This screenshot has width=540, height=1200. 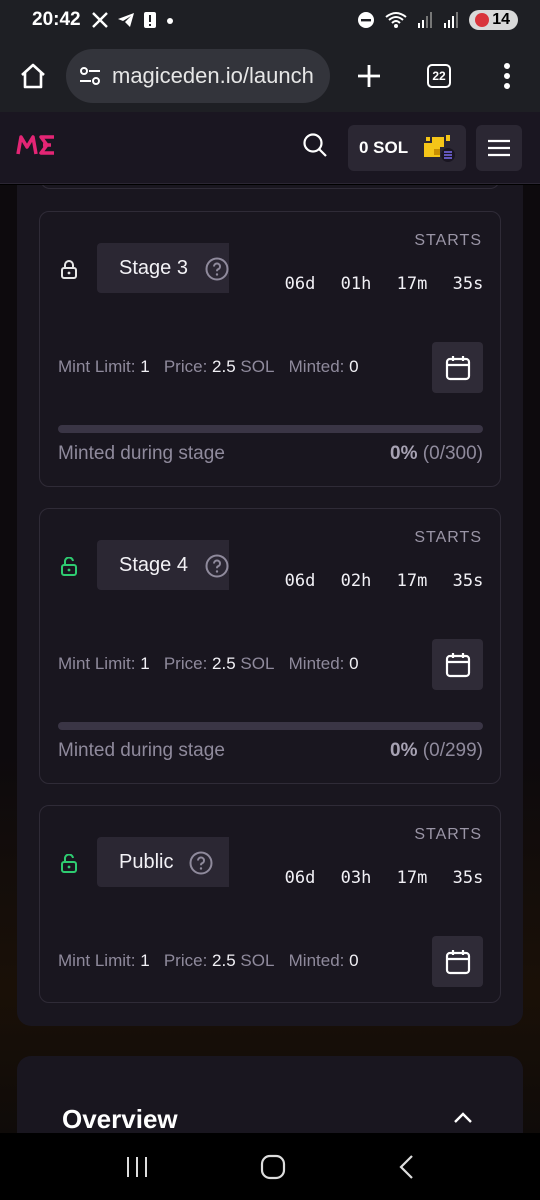 I want to click on wifi-icon, so click(x=396, y=20).